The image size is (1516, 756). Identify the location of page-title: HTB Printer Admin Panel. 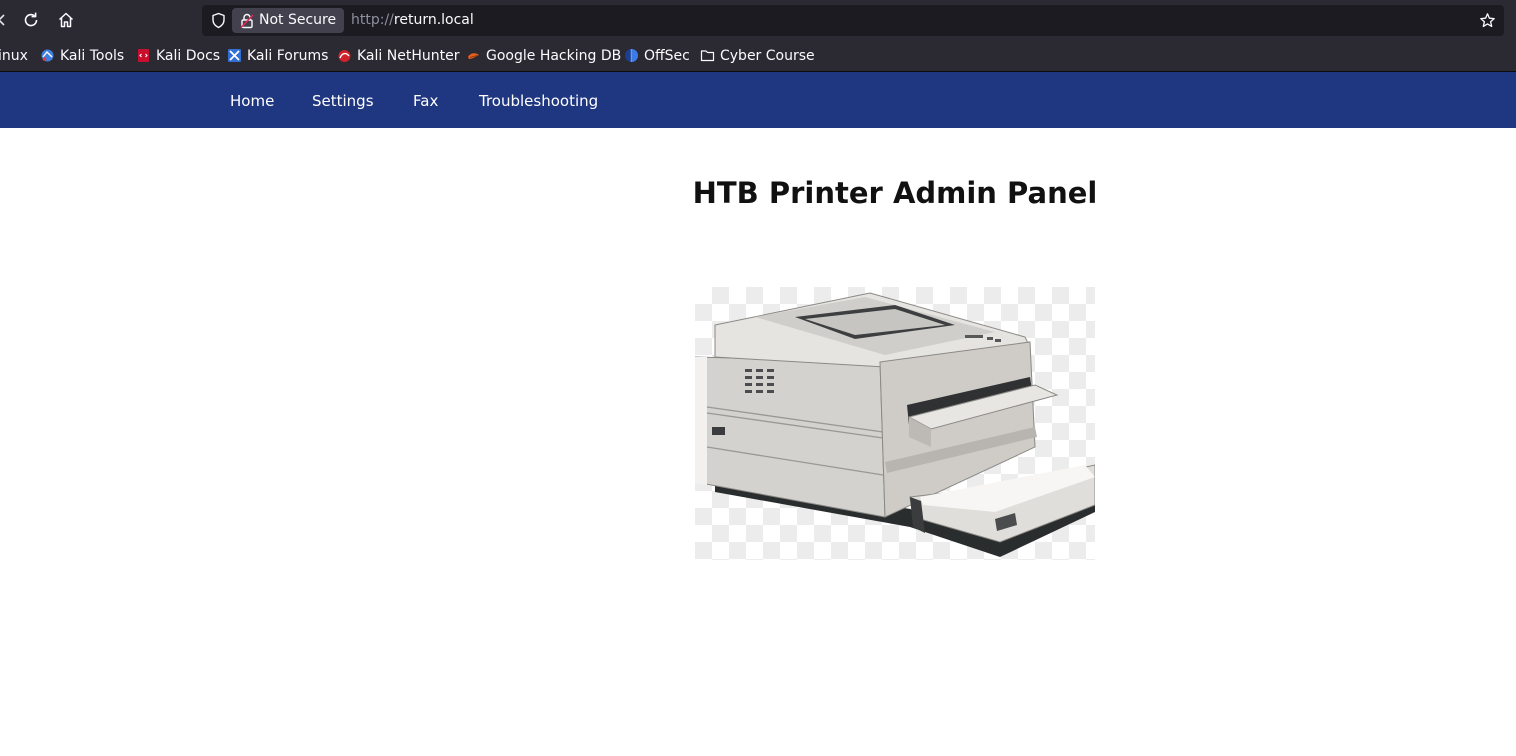
(895, 193).